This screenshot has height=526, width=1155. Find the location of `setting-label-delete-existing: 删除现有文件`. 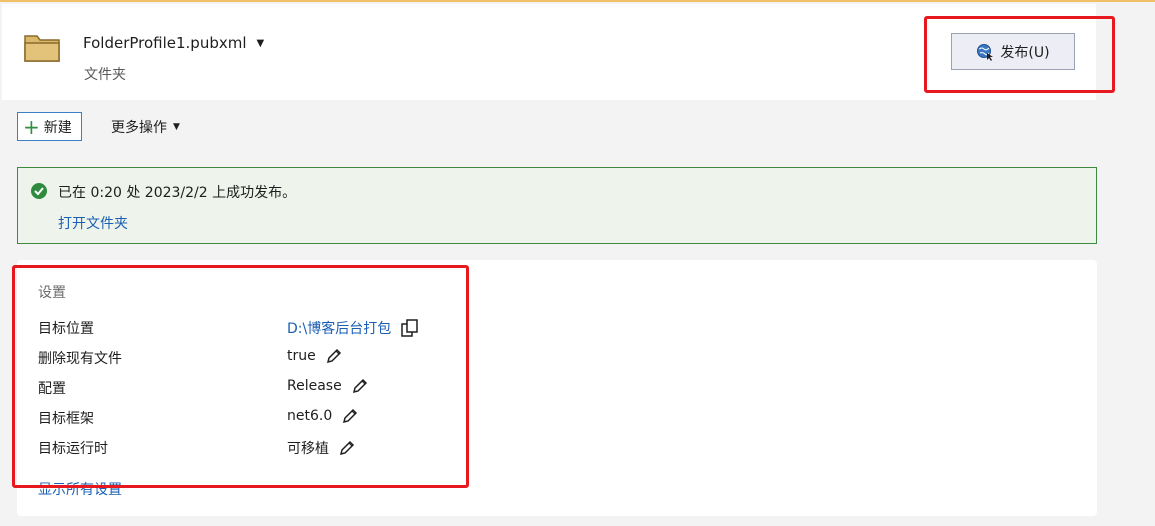

setting-label-delete-existing: 删除现有文件 is located at coordinates (80, 359).